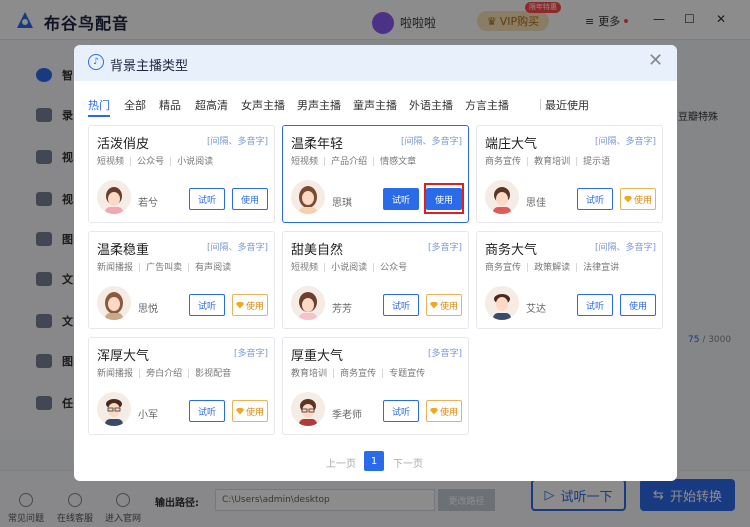  What do you see at coordinates (164, 374) in the screenshot?
I see `voice-tags: 新闻播报 | 旁白介绍 | 影视配音` at bounding box center [164, 374].